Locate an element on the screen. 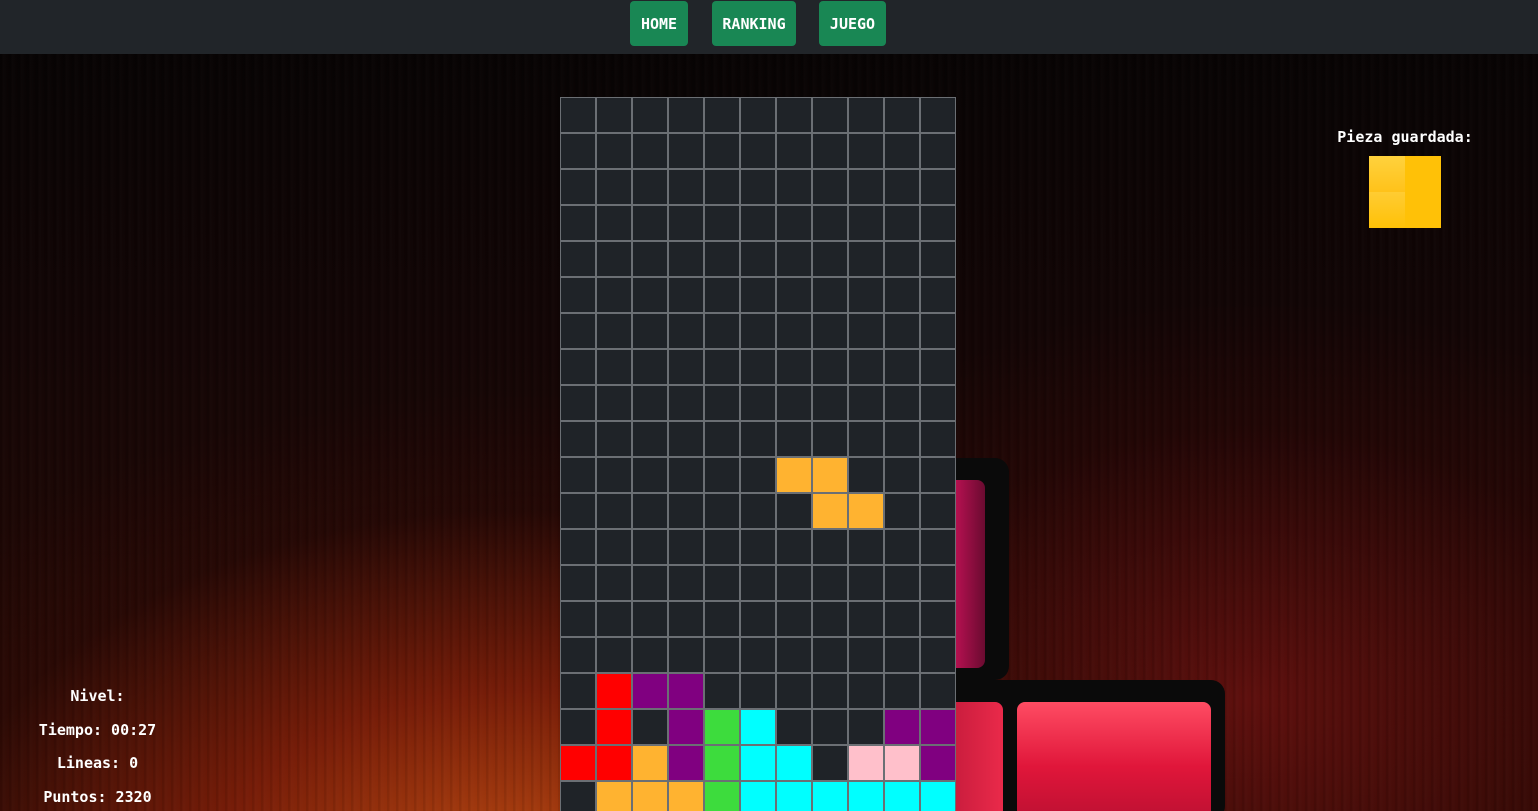 The image size is (1538, 811). juego-button: JUEGO is located at coordinates (852, 23).